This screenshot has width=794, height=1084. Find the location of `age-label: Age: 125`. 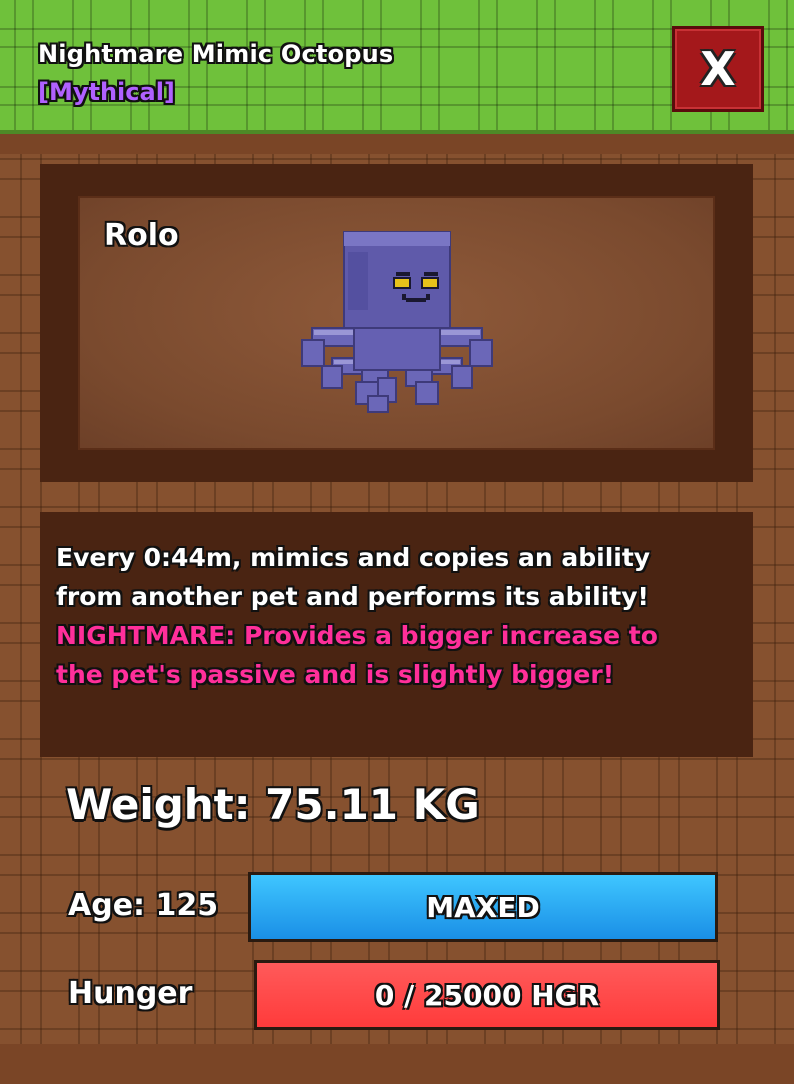

age-label: Age: 125 is located at coordinates (143, 905).